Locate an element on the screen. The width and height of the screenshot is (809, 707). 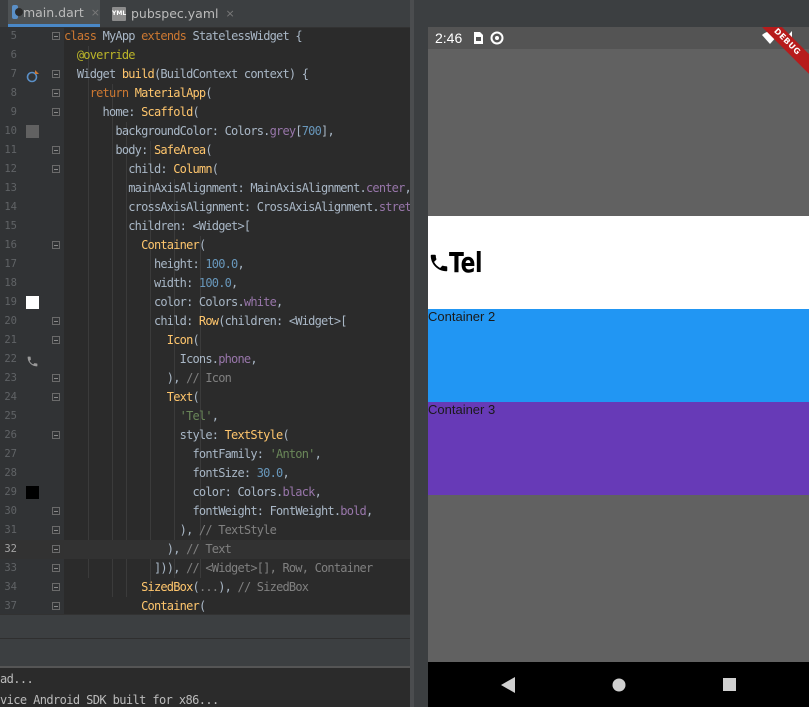
code-text: color: Colors.black, is located at coordinates (192, 492).